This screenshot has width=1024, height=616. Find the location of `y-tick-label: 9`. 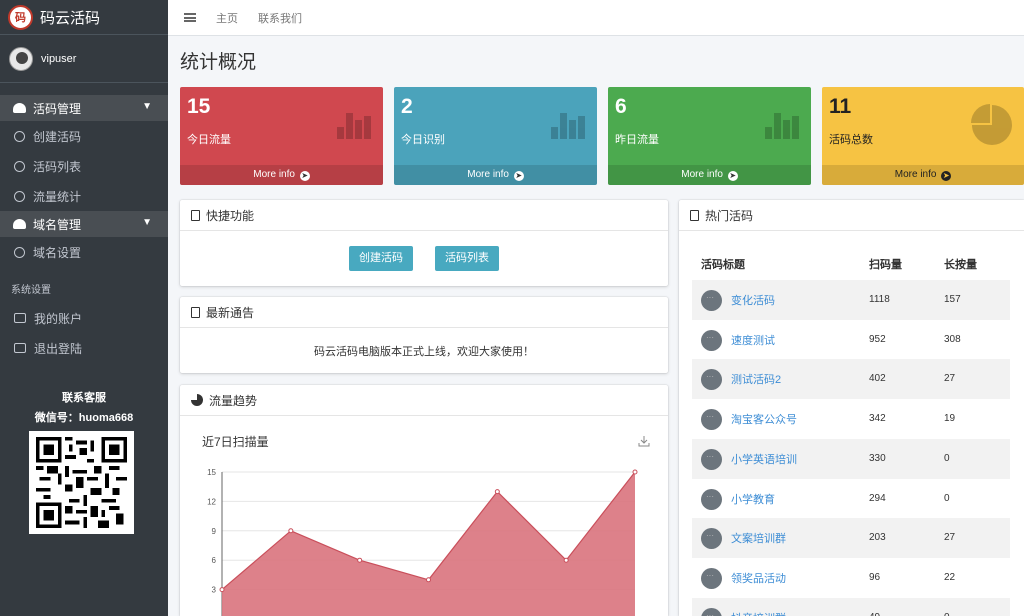

y-tick-label: 9 is located at coordinates (214, 531).